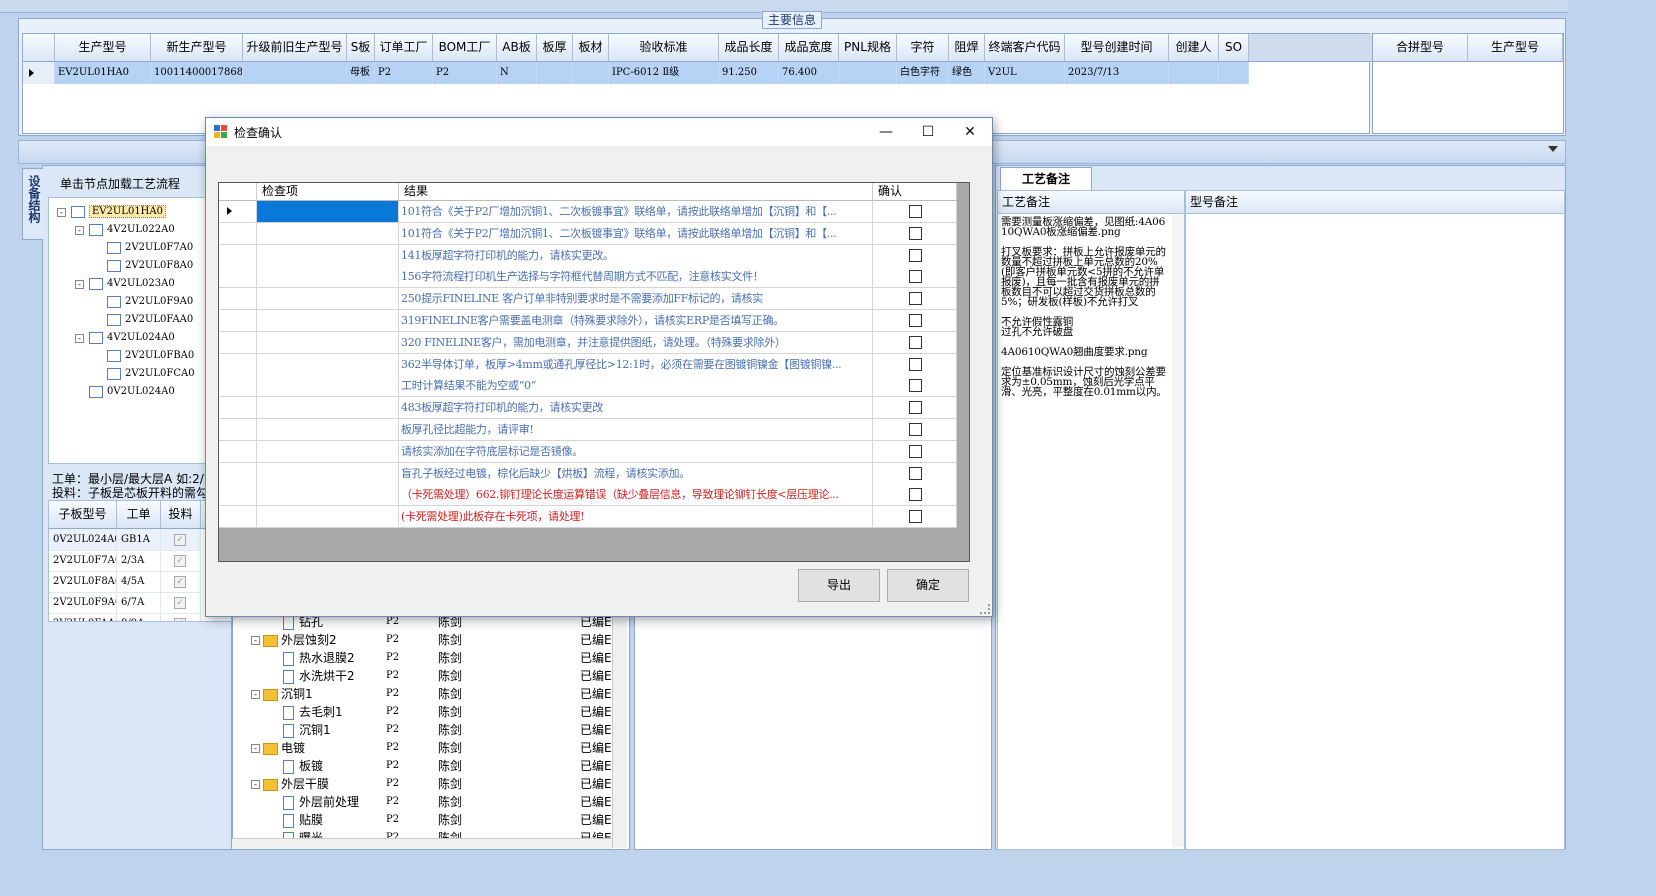 This screenshot has height=896, width=1656. What do you see at coordinates (150, 302) in the screenshot?
I see `tree-node: 2V2UL0F9A0` at bounding box center [150, 302].